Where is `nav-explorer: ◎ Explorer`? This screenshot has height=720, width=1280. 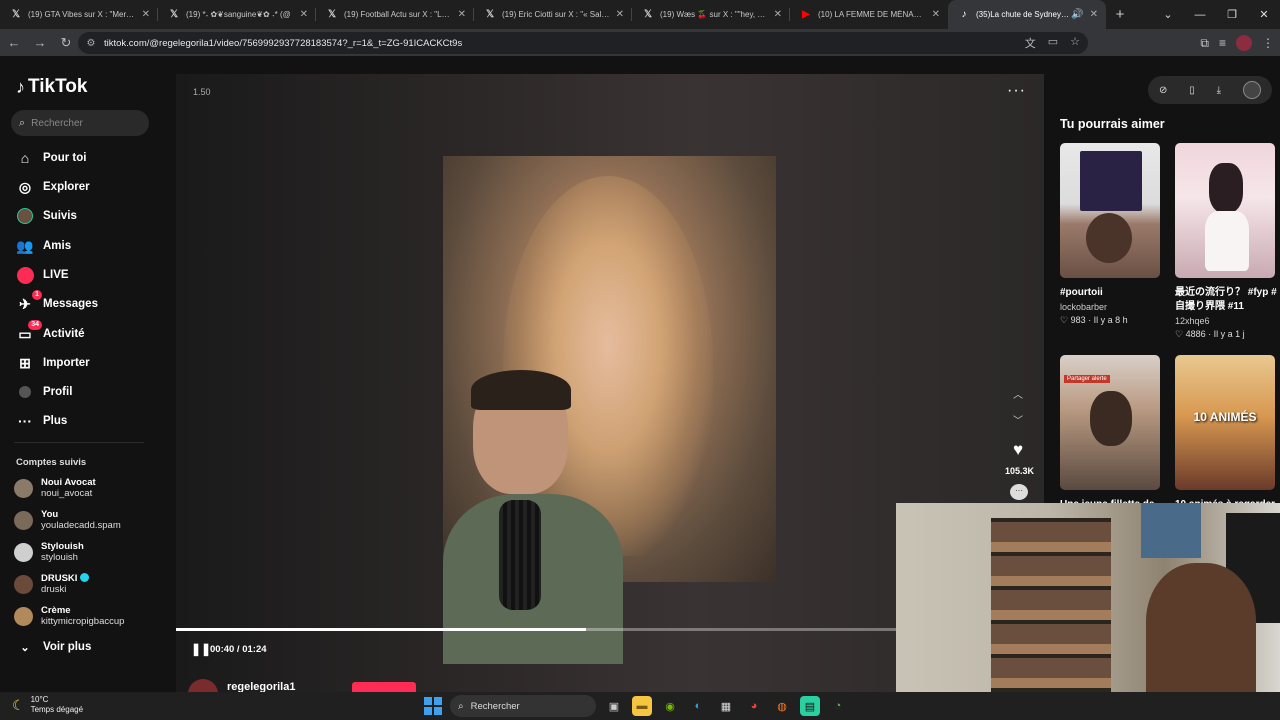 nav-explorer: ◎ Explorer is located at coordinates (53, 187).